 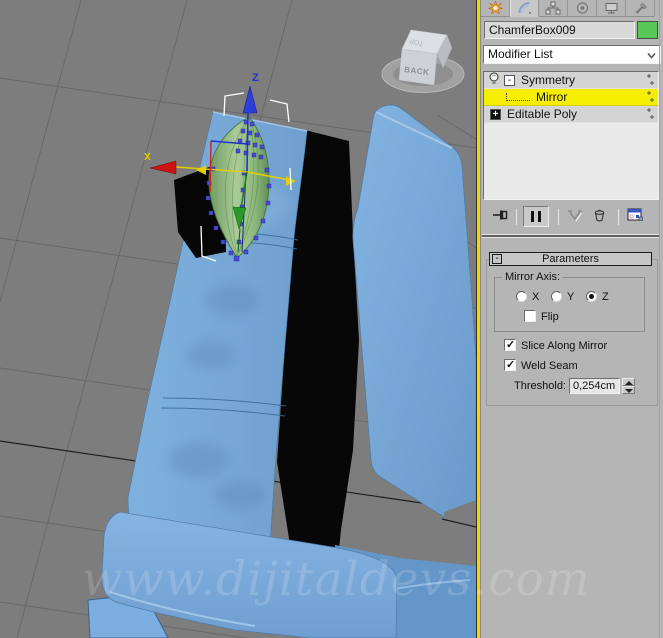 What do you see at coordinates (605, 297) in the screenshot?
I see `radio-z-label: Z` at bounding box center [605, 297].